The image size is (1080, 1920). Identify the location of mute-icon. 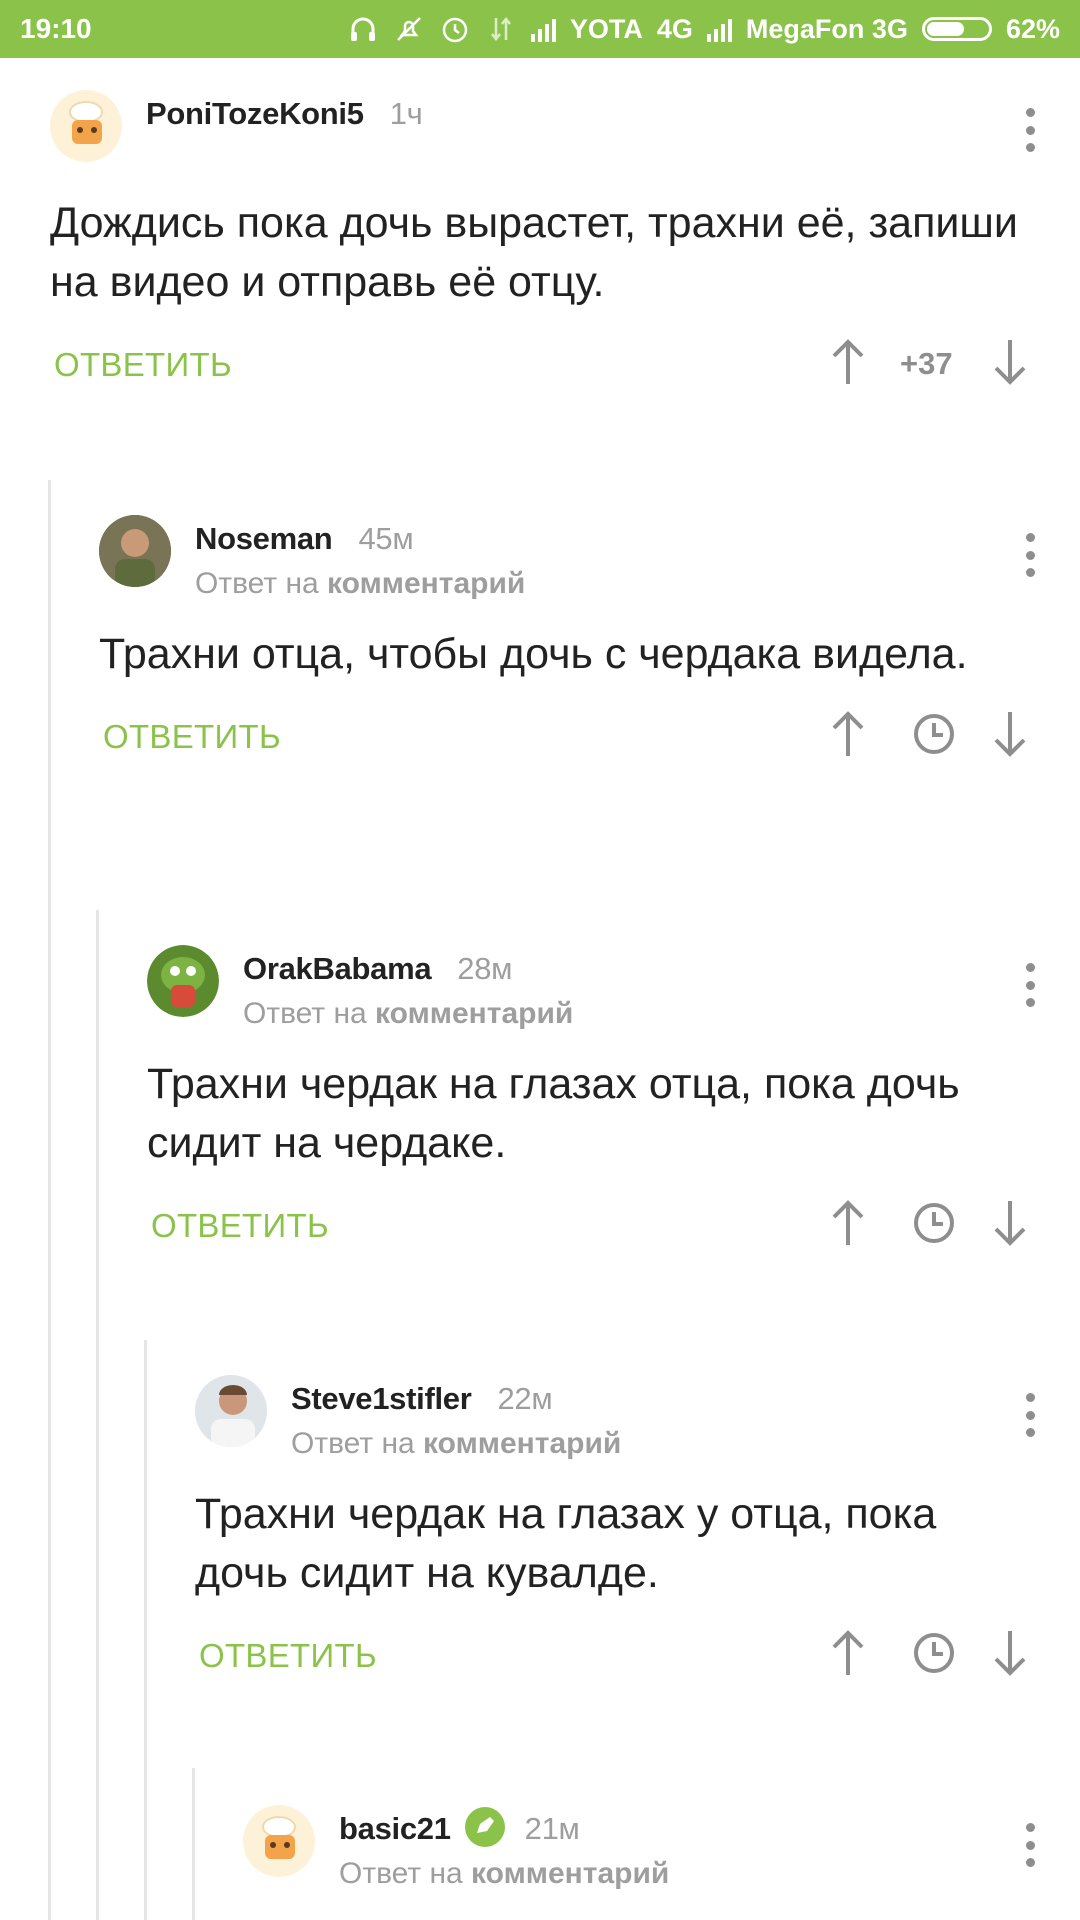
(408, 29).